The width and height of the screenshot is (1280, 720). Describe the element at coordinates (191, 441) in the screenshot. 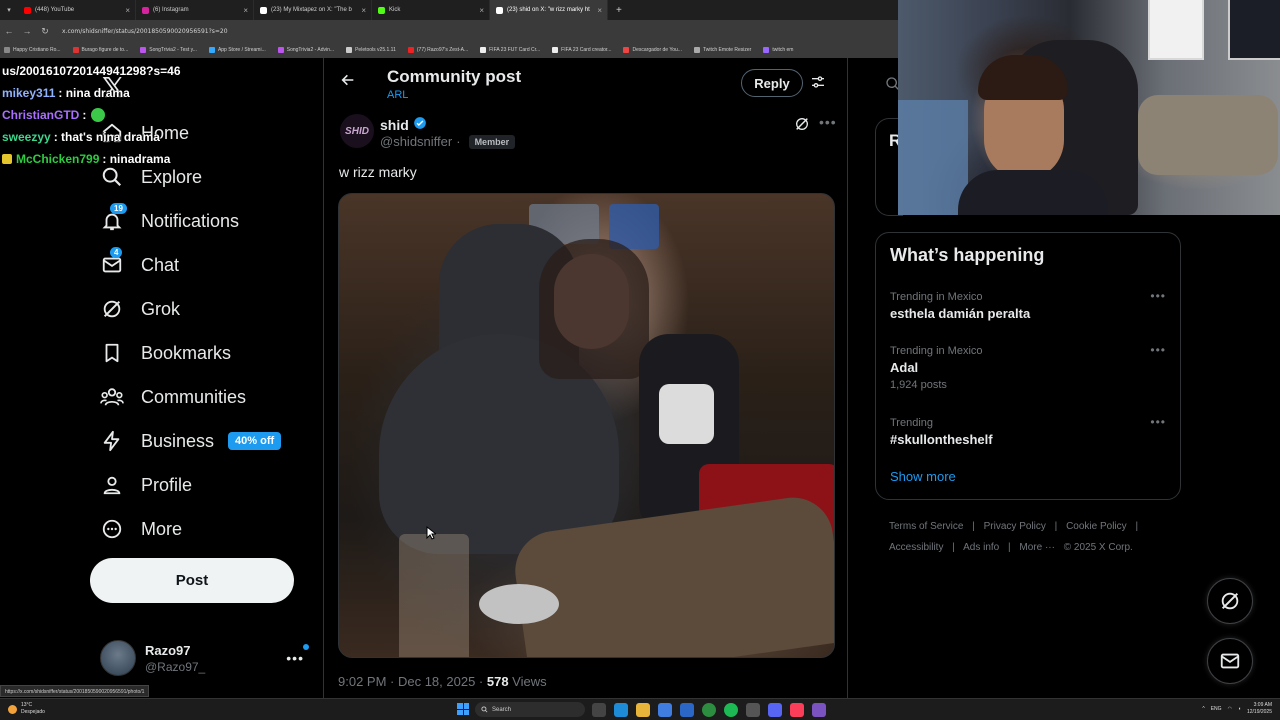

I see `nav-item-business: Business 40% off` at that location.